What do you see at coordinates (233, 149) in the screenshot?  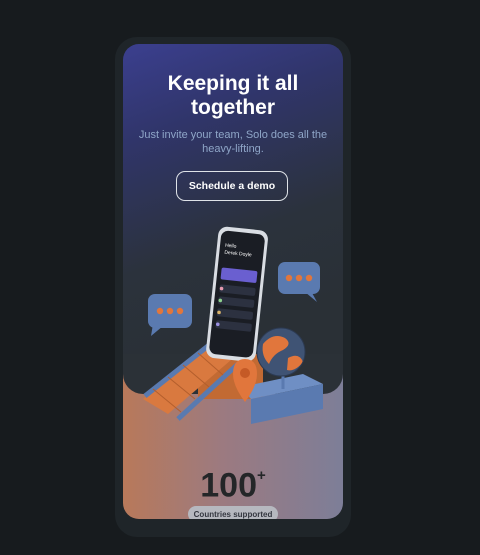 I see `hero-subtitle-line2: heavy-lifting.` at bounding box center [233, 149].